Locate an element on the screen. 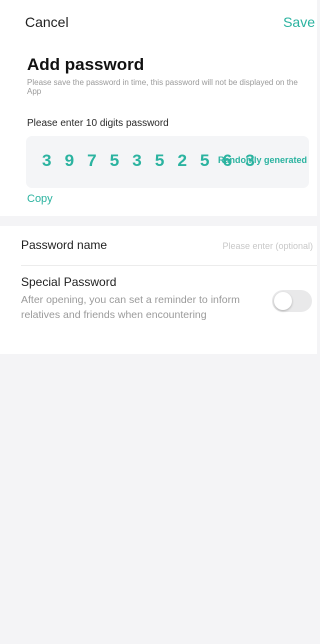 This screenshot has width=320, height=644. cancel-button: Cancel is located at coordinates (47, 22).